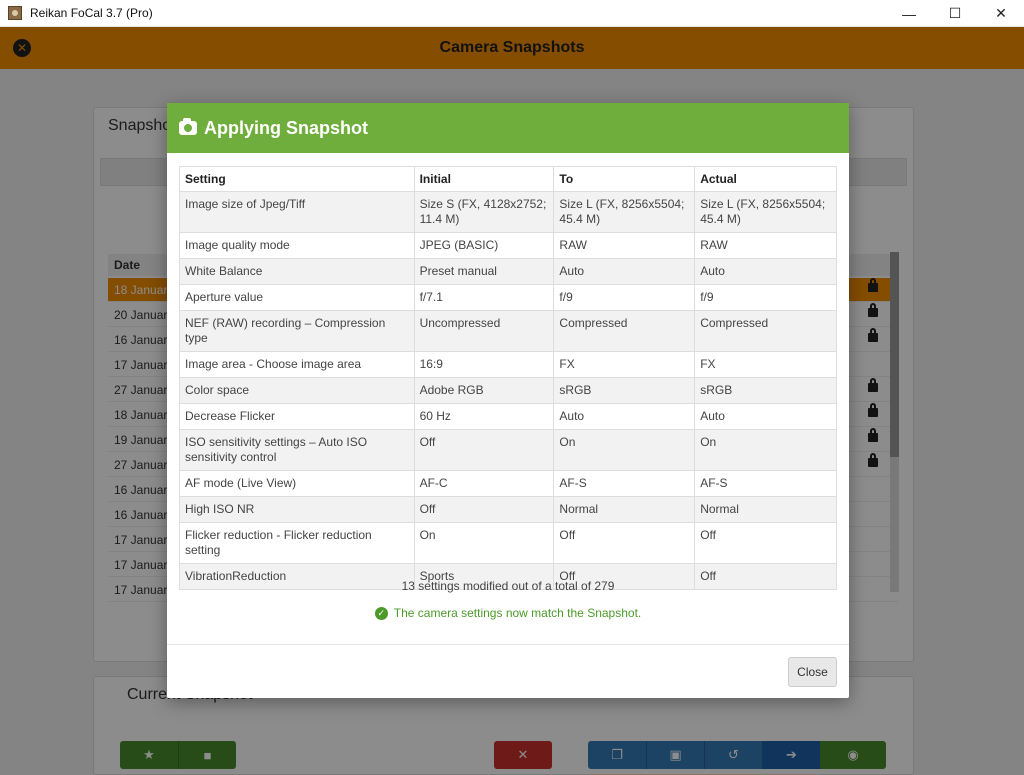 This screenshot has height=775, width=1024. Describe the element at coordinates (484, 271) in the screenshot. I see `initial-cell: Preset manual` at that location.